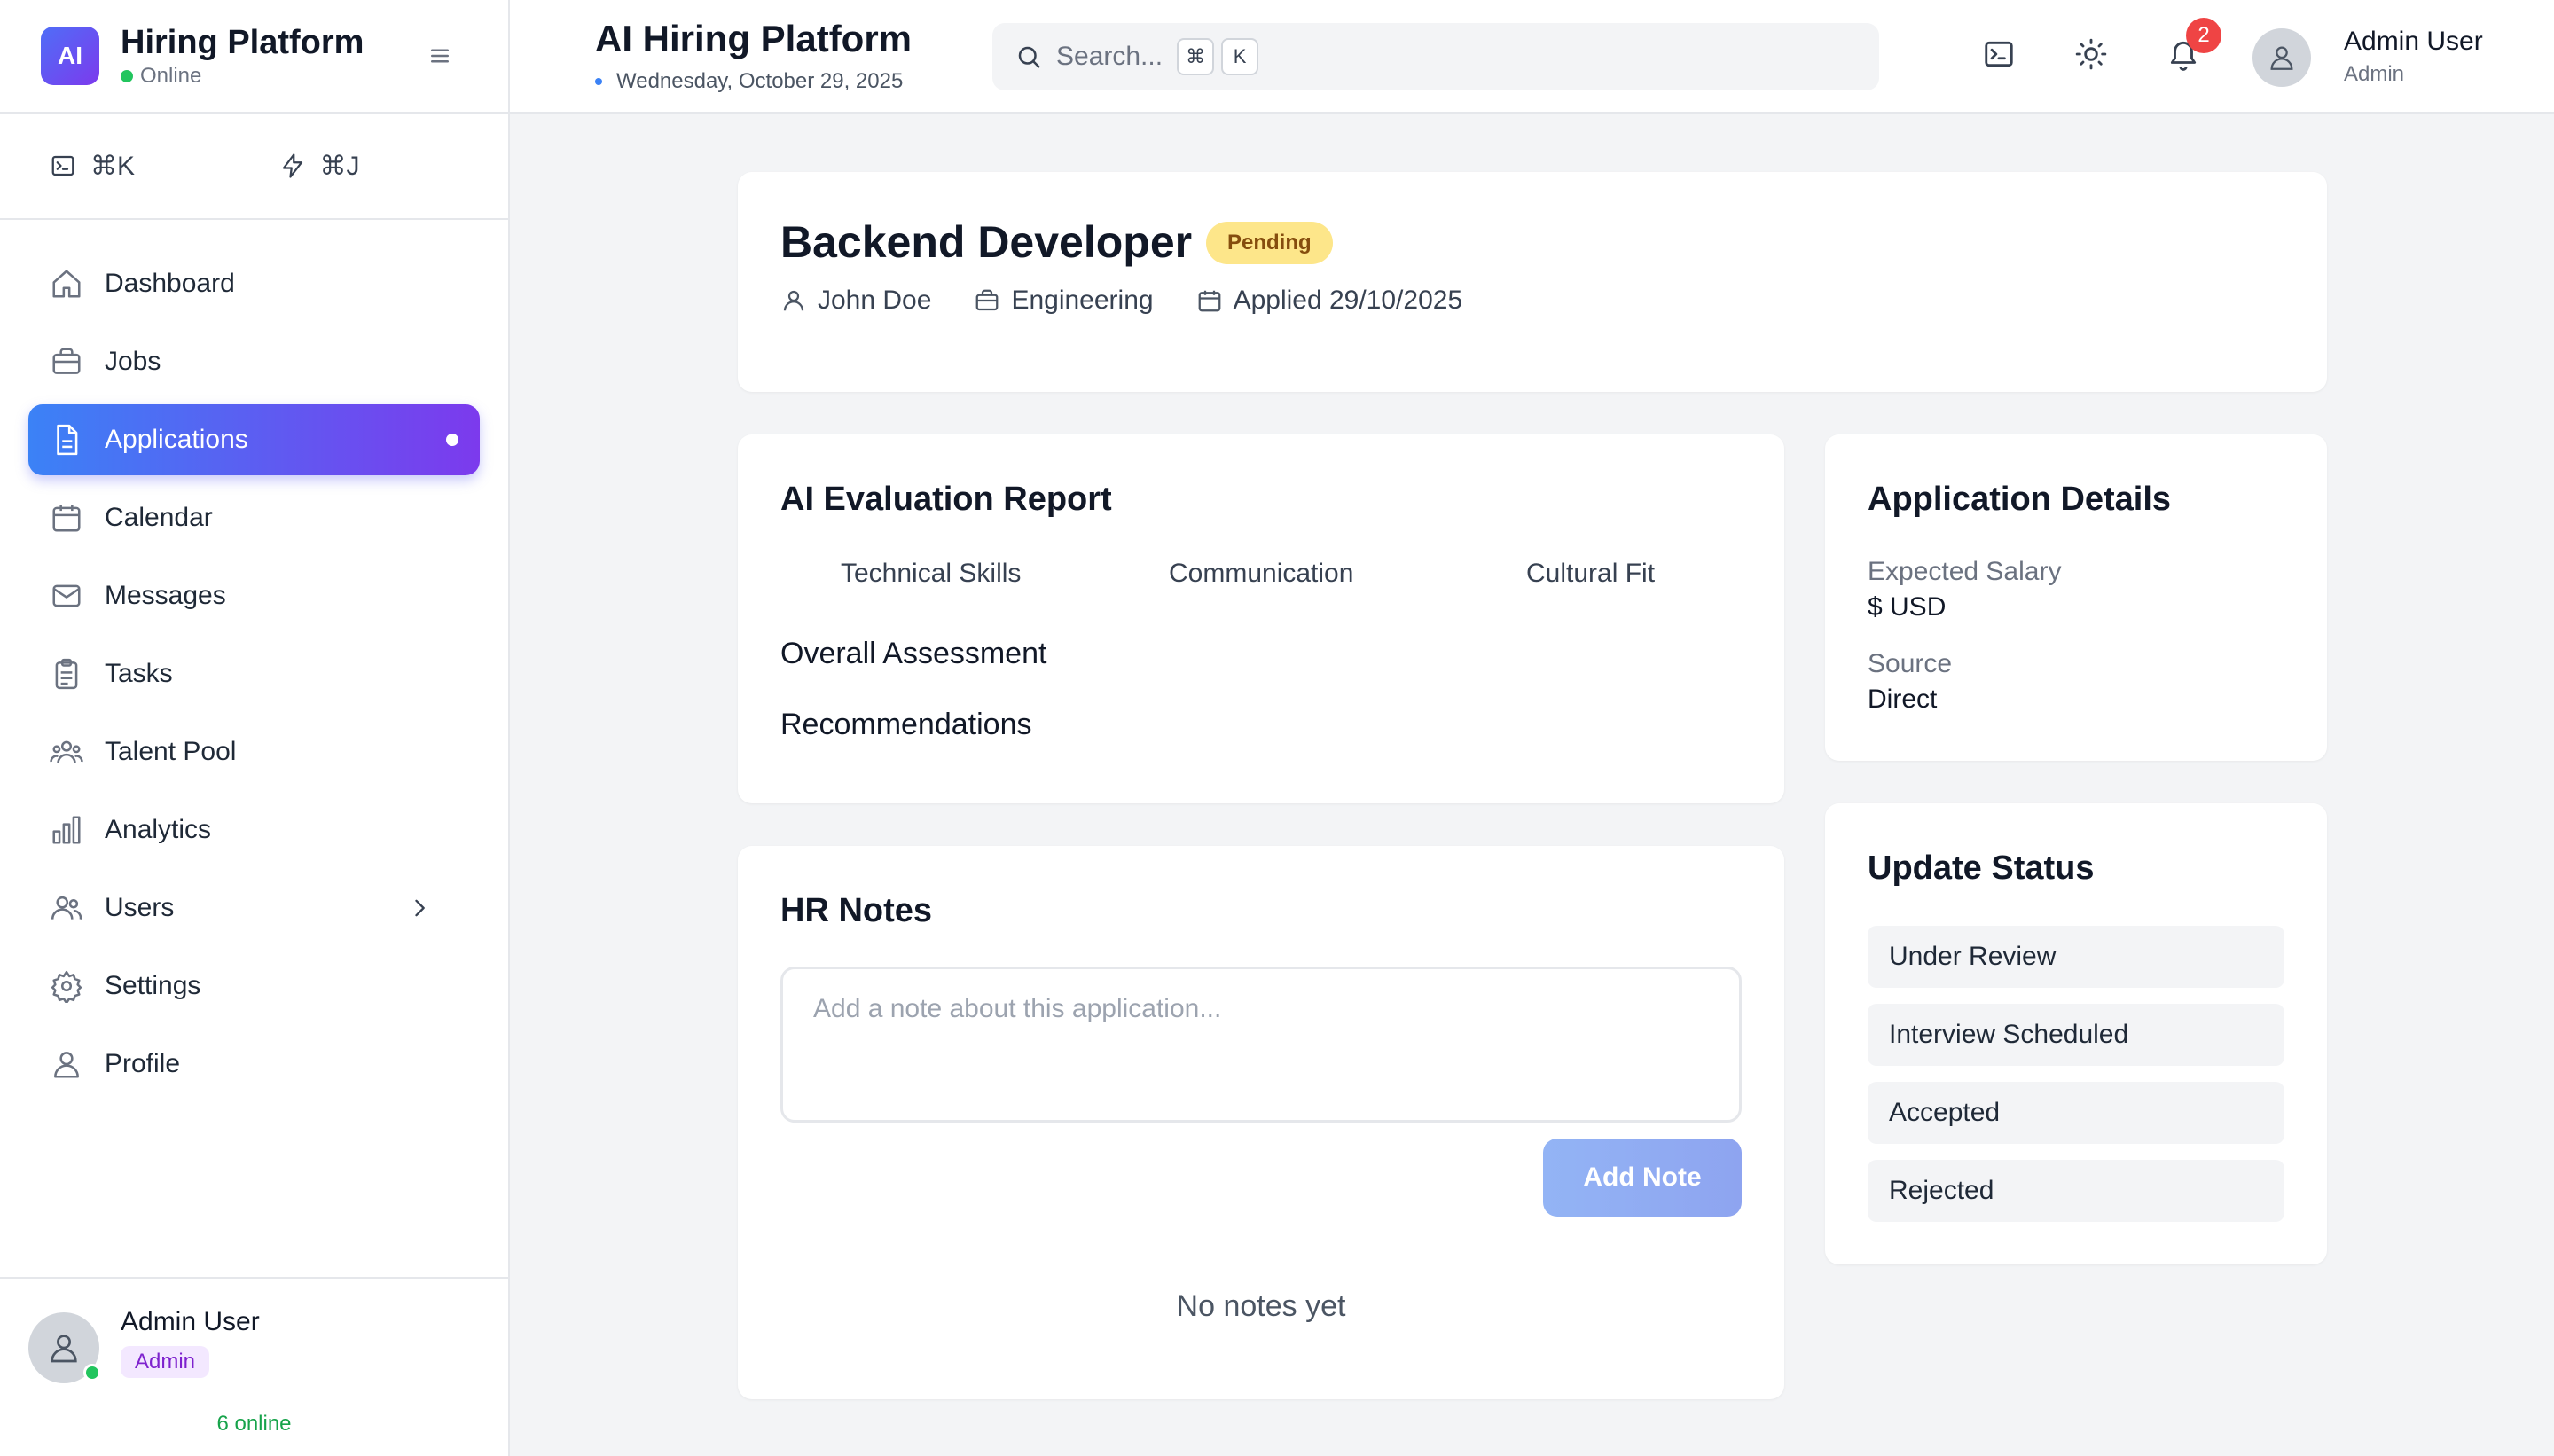 The width and height of the screenshot is (2554, 1456). I want to click on candidate-name: John Doe, so click(875, 300).